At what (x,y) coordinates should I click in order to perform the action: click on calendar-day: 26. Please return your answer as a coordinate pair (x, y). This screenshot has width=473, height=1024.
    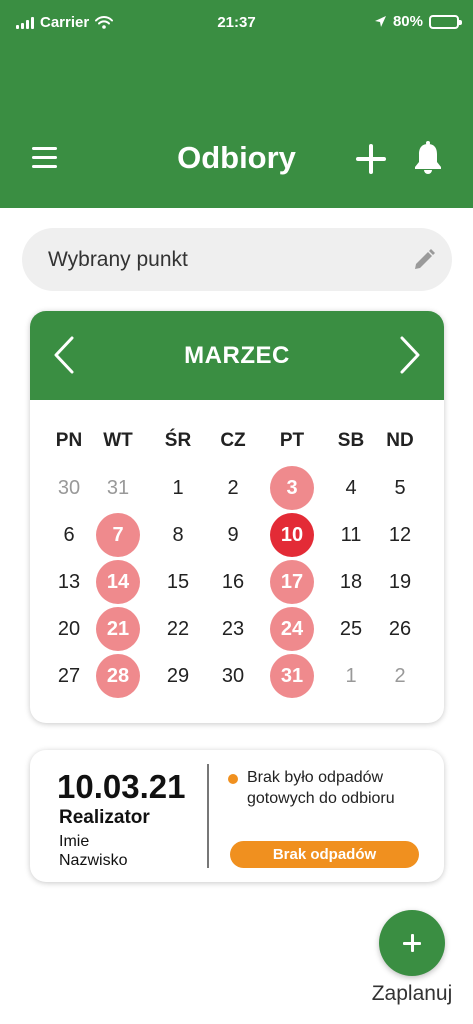
    Looking at the image, I should click on (400, 629).